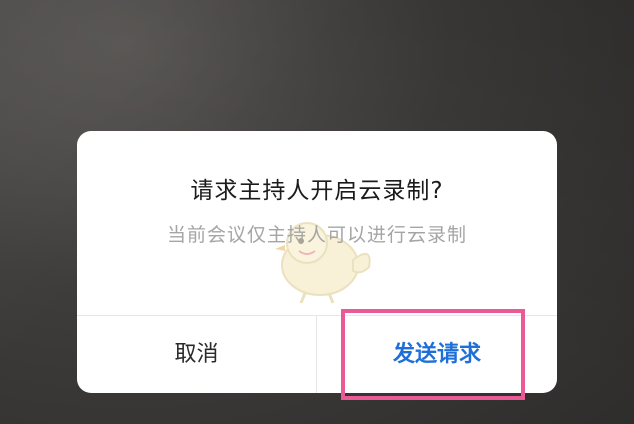 This screenshot has height=424, width=634. What do you see at coordinates (316, 235) in the screenshot?
I see `dialog-message: 当前会议仅主持人可以进行云录制` at bounding box center [316, 235].